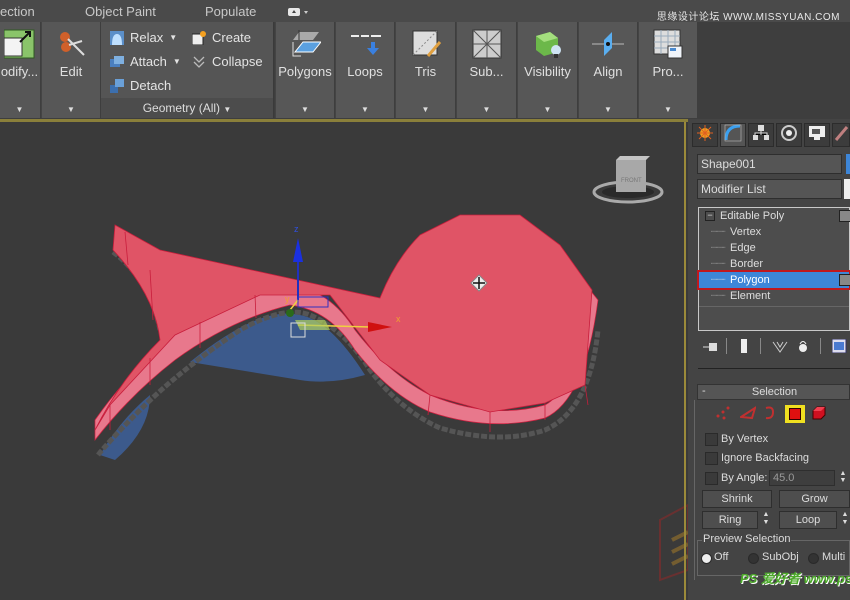 The height and width of the screenshot is (600, 850). Describe the element at coordinates (766, 520) in the screenshot. I see `ring-spinner-arrows: ▲ ▼` at that location.